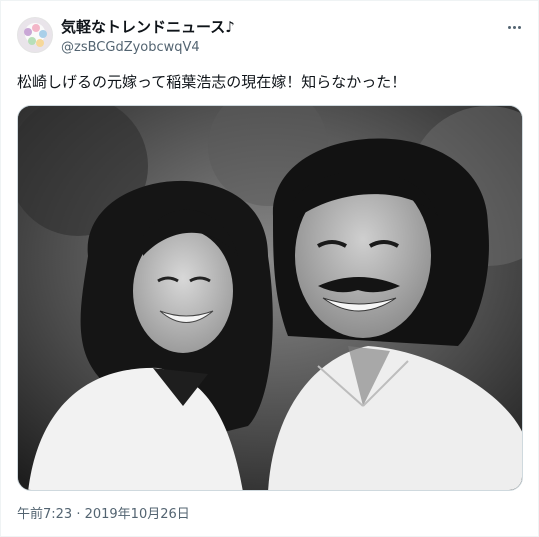  What do you see at coordinates (32, 41) in the screenshot?
I see `avatar-ball-green` at bounding box center [32, 41].